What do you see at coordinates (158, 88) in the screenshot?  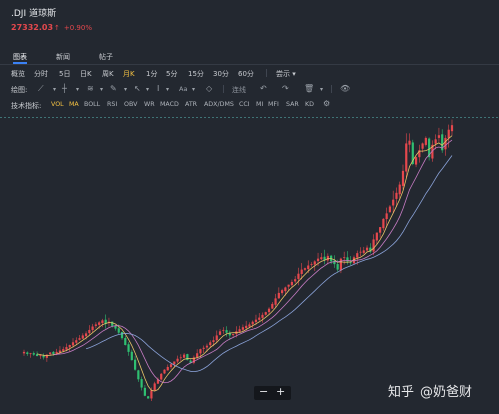 I see `text-cursor-icon: I` at bounding box center [158, 88].